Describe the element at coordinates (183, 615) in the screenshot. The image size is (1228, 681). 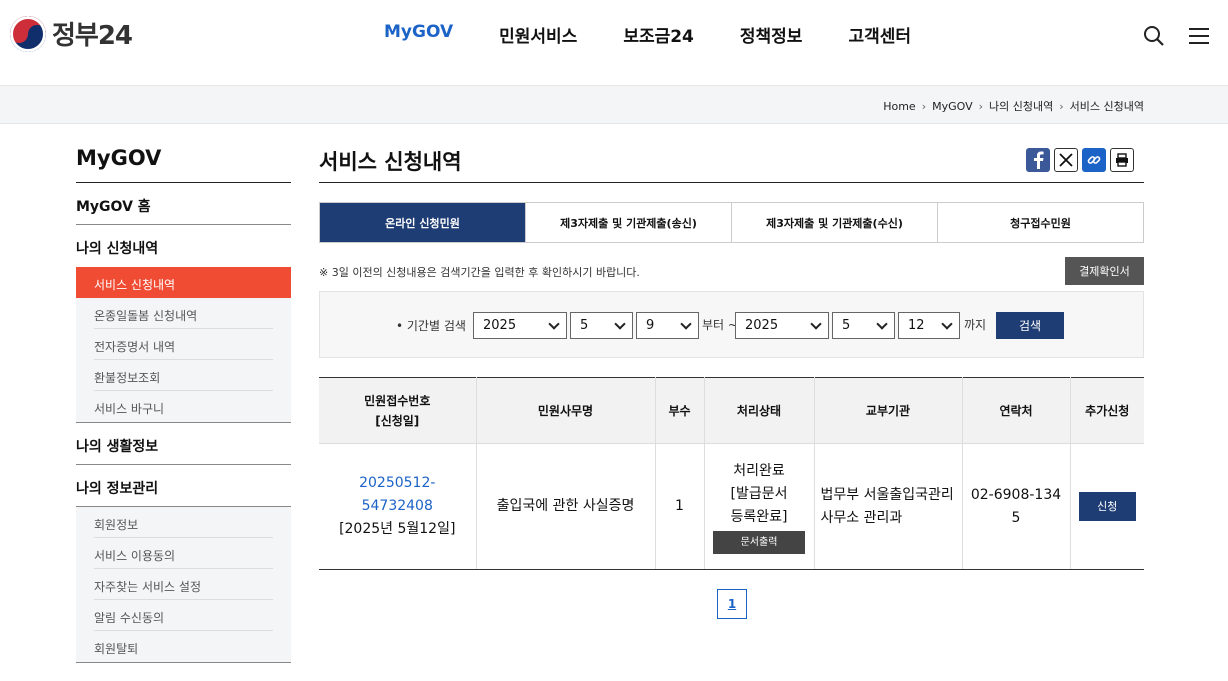
I see `sidebar-item-notification-consent: 알림 수신동의` at that location.